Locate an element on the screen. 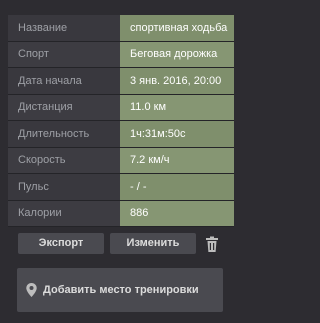 Image resolution: width=320 pixels, height=323 pixels. calories-value: 886 is located at coordinates (177, 213).